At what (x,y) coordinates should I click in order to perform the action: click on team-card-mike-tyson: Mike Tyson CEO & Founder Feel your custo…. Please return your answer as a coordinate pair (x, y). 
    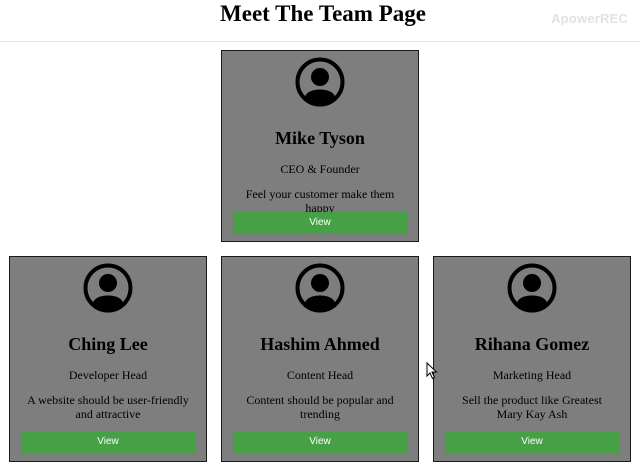
    Looking at the image, I should click on (320, 146).